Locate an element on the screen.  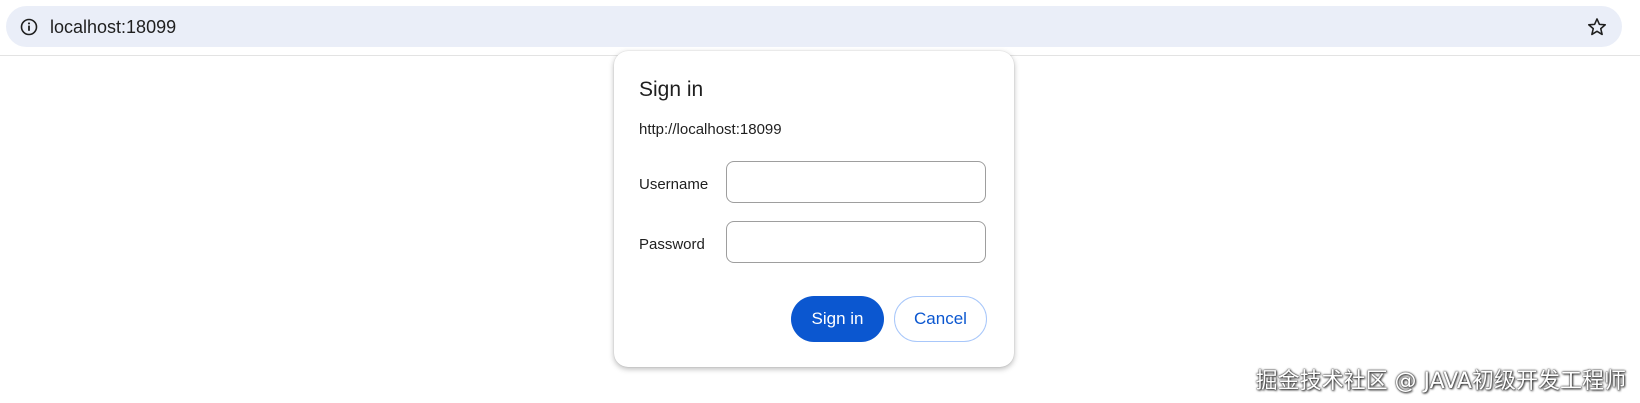
username-input is located at coordinates (856, 182).